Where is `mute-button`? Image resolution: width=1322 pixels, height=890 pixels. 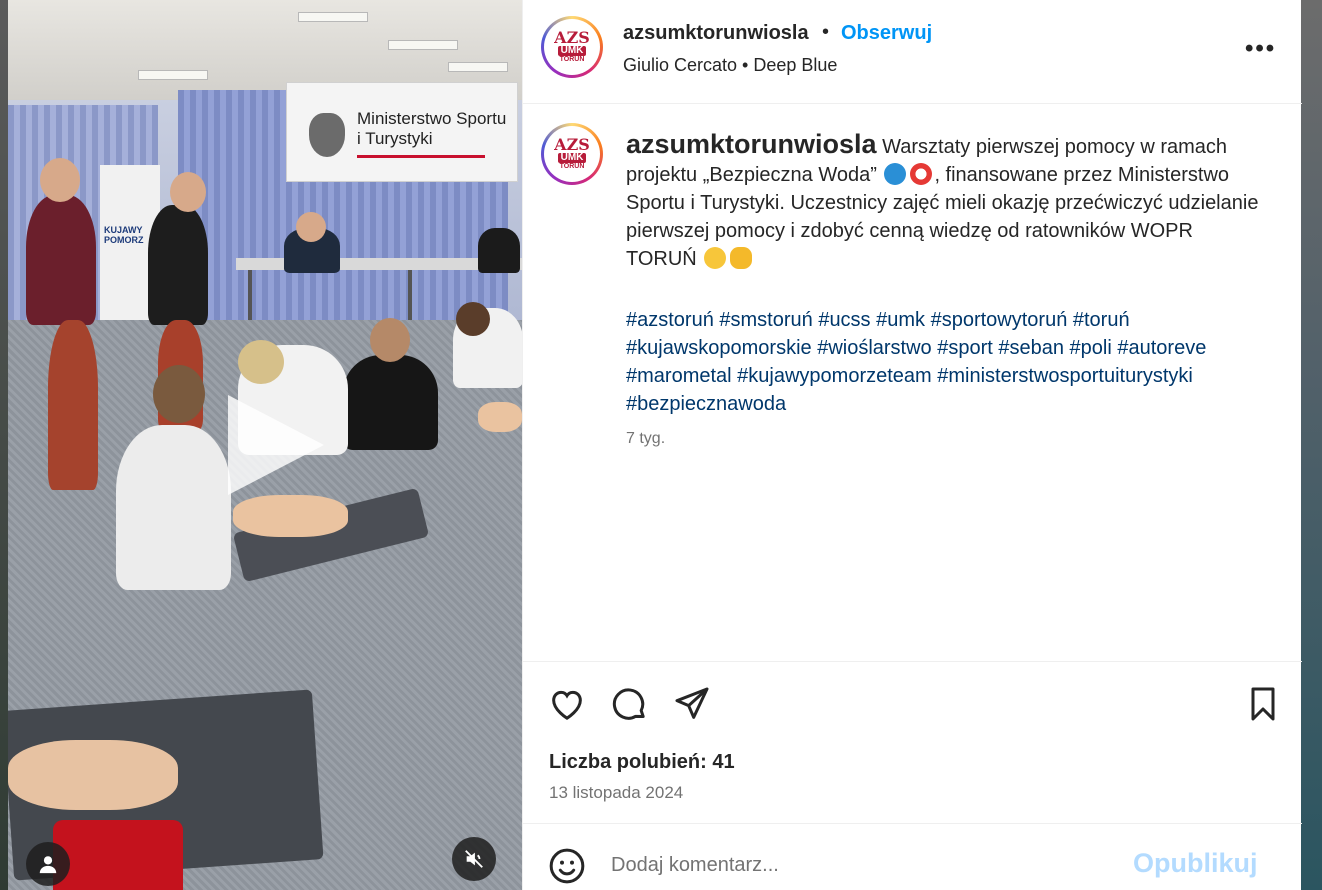
mute-button is located at coordinates (474, 859).